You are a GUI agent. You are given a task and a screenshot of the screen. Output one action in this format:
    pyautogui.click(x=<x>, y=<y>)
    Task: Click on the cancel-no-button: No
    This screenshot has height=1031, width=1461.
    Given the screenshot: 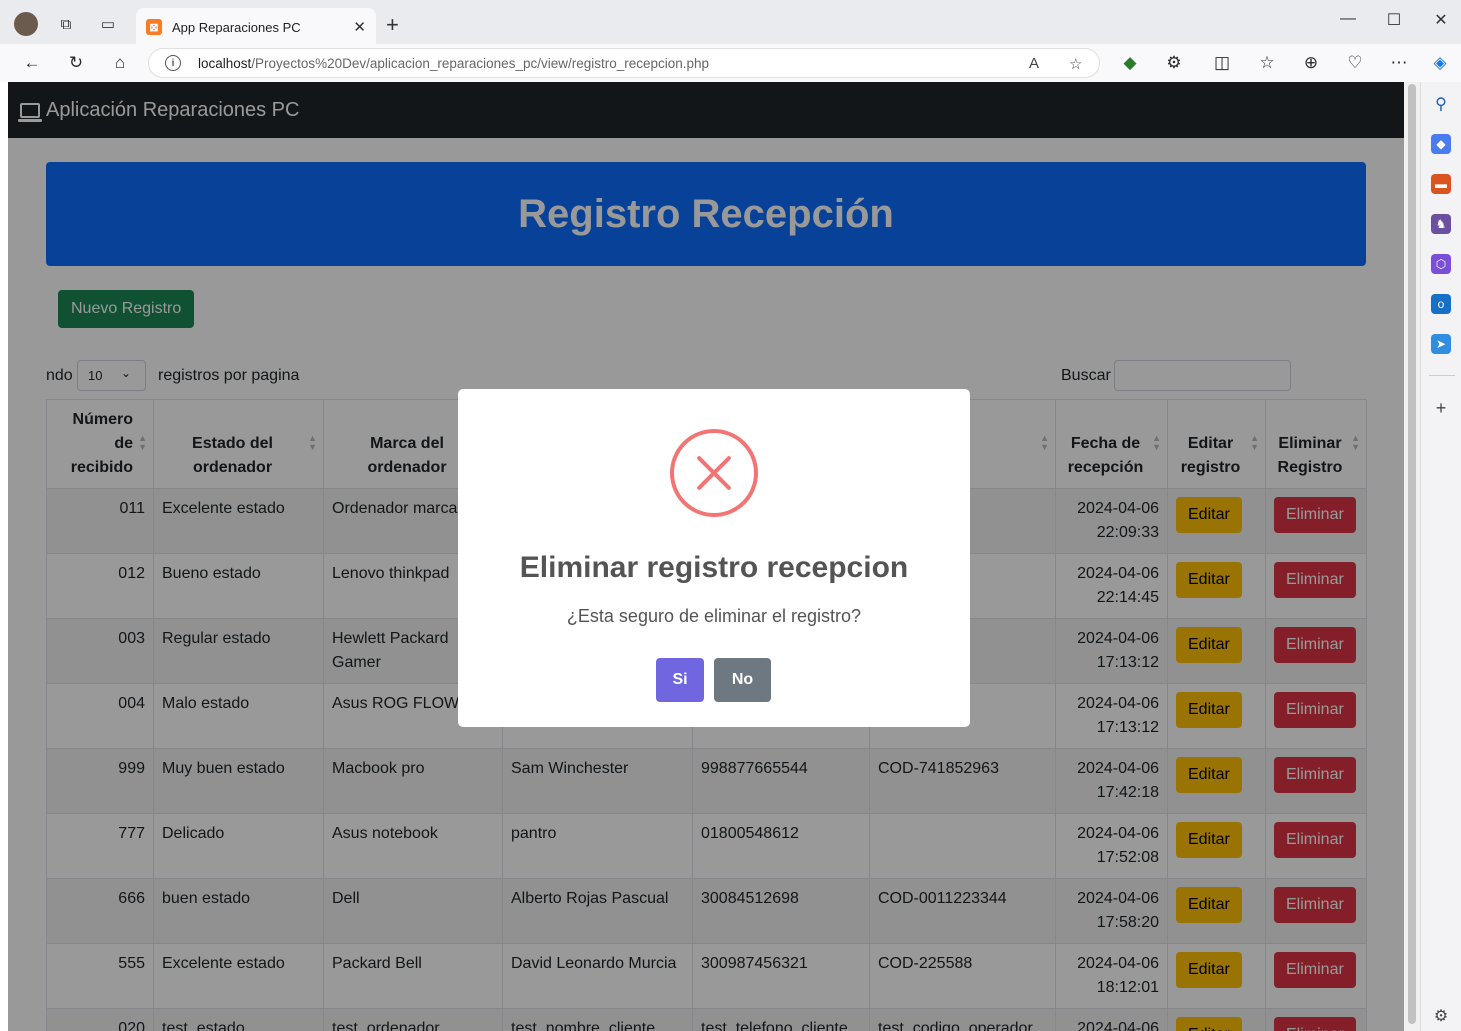 What is the action you would take?
    pyautogui.click(x=742, y=680)
    